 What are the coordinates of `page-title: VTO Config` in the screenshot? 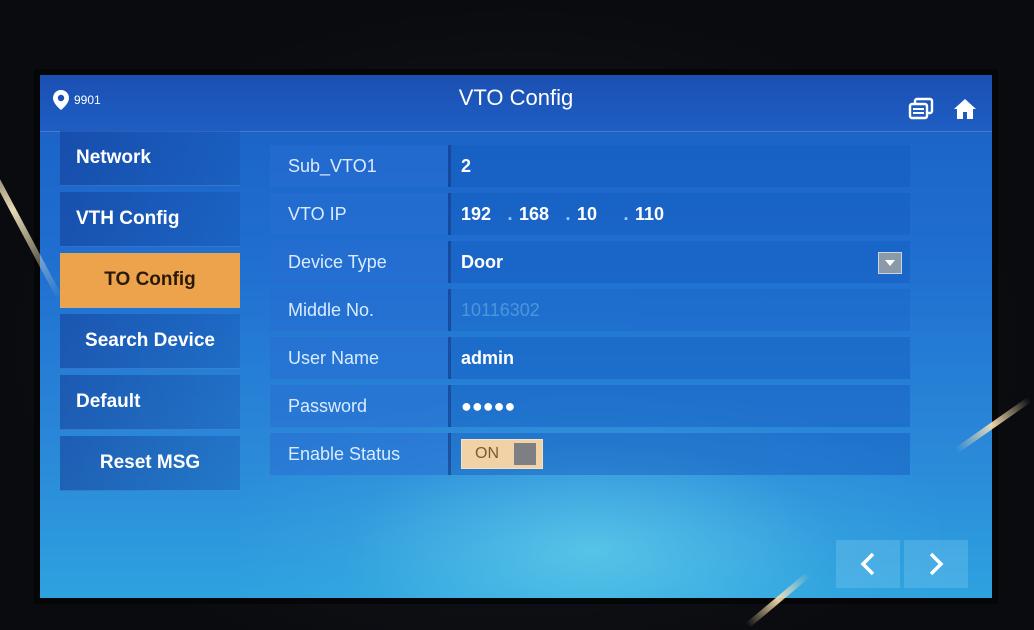 It's located at (516, 97).